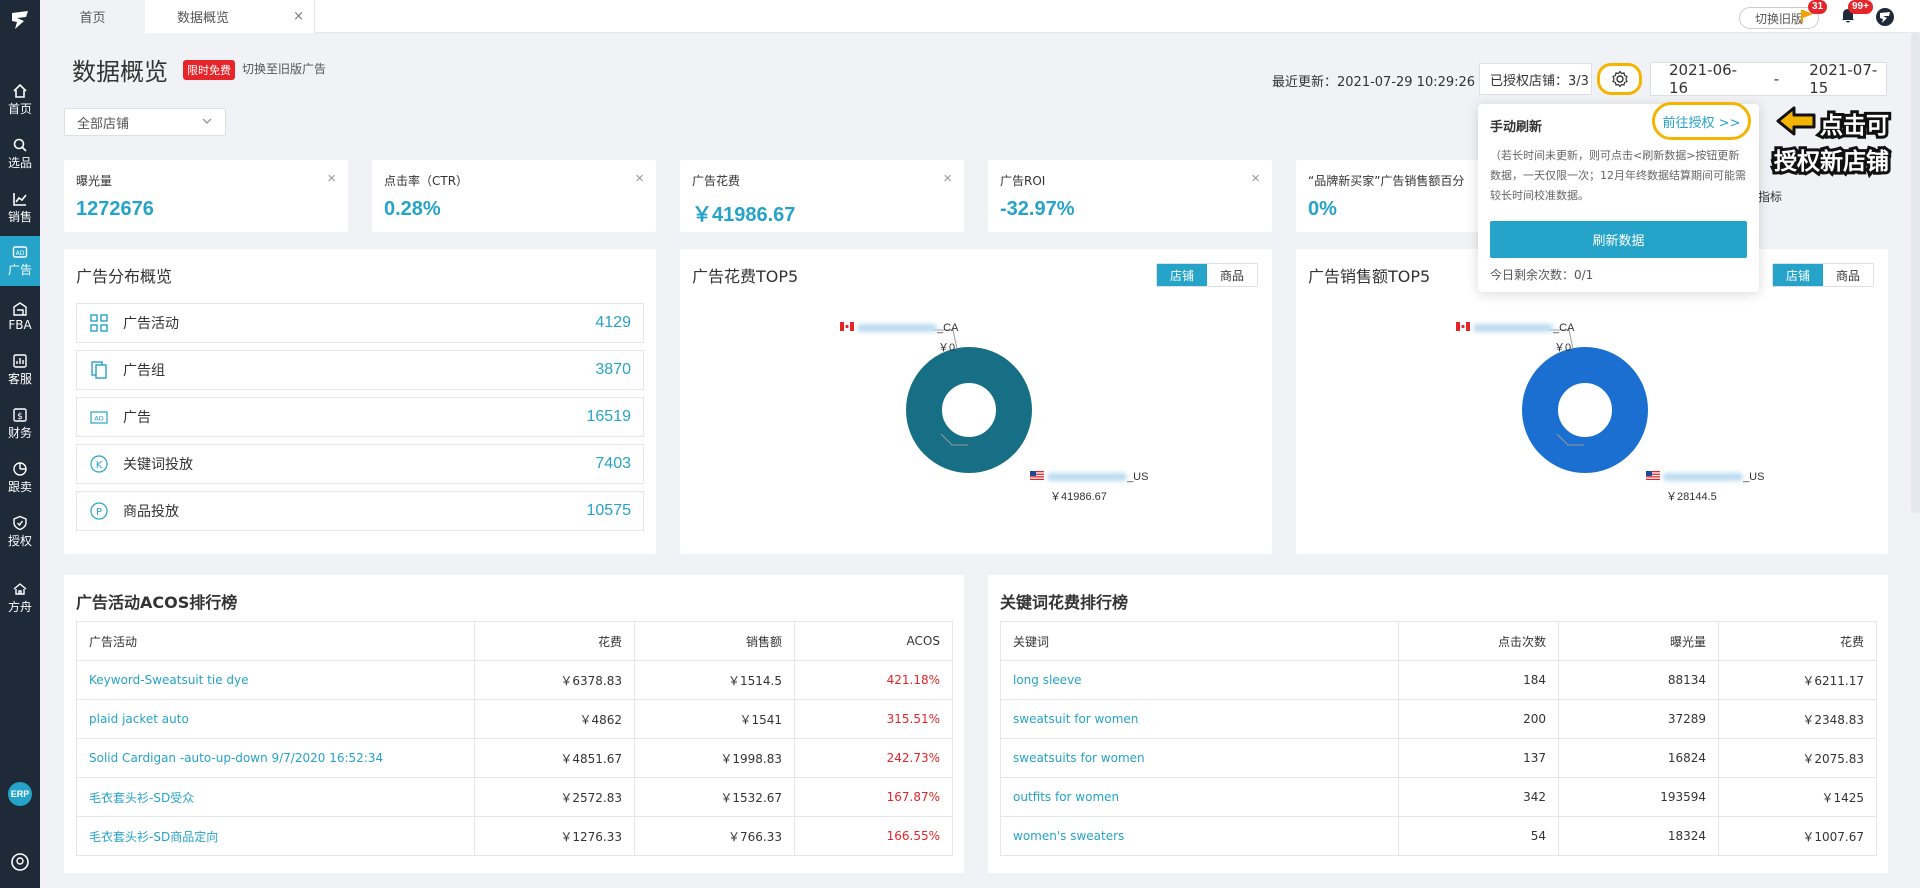  I want to click on kpi-label: 曝光量, so click(94, 181).